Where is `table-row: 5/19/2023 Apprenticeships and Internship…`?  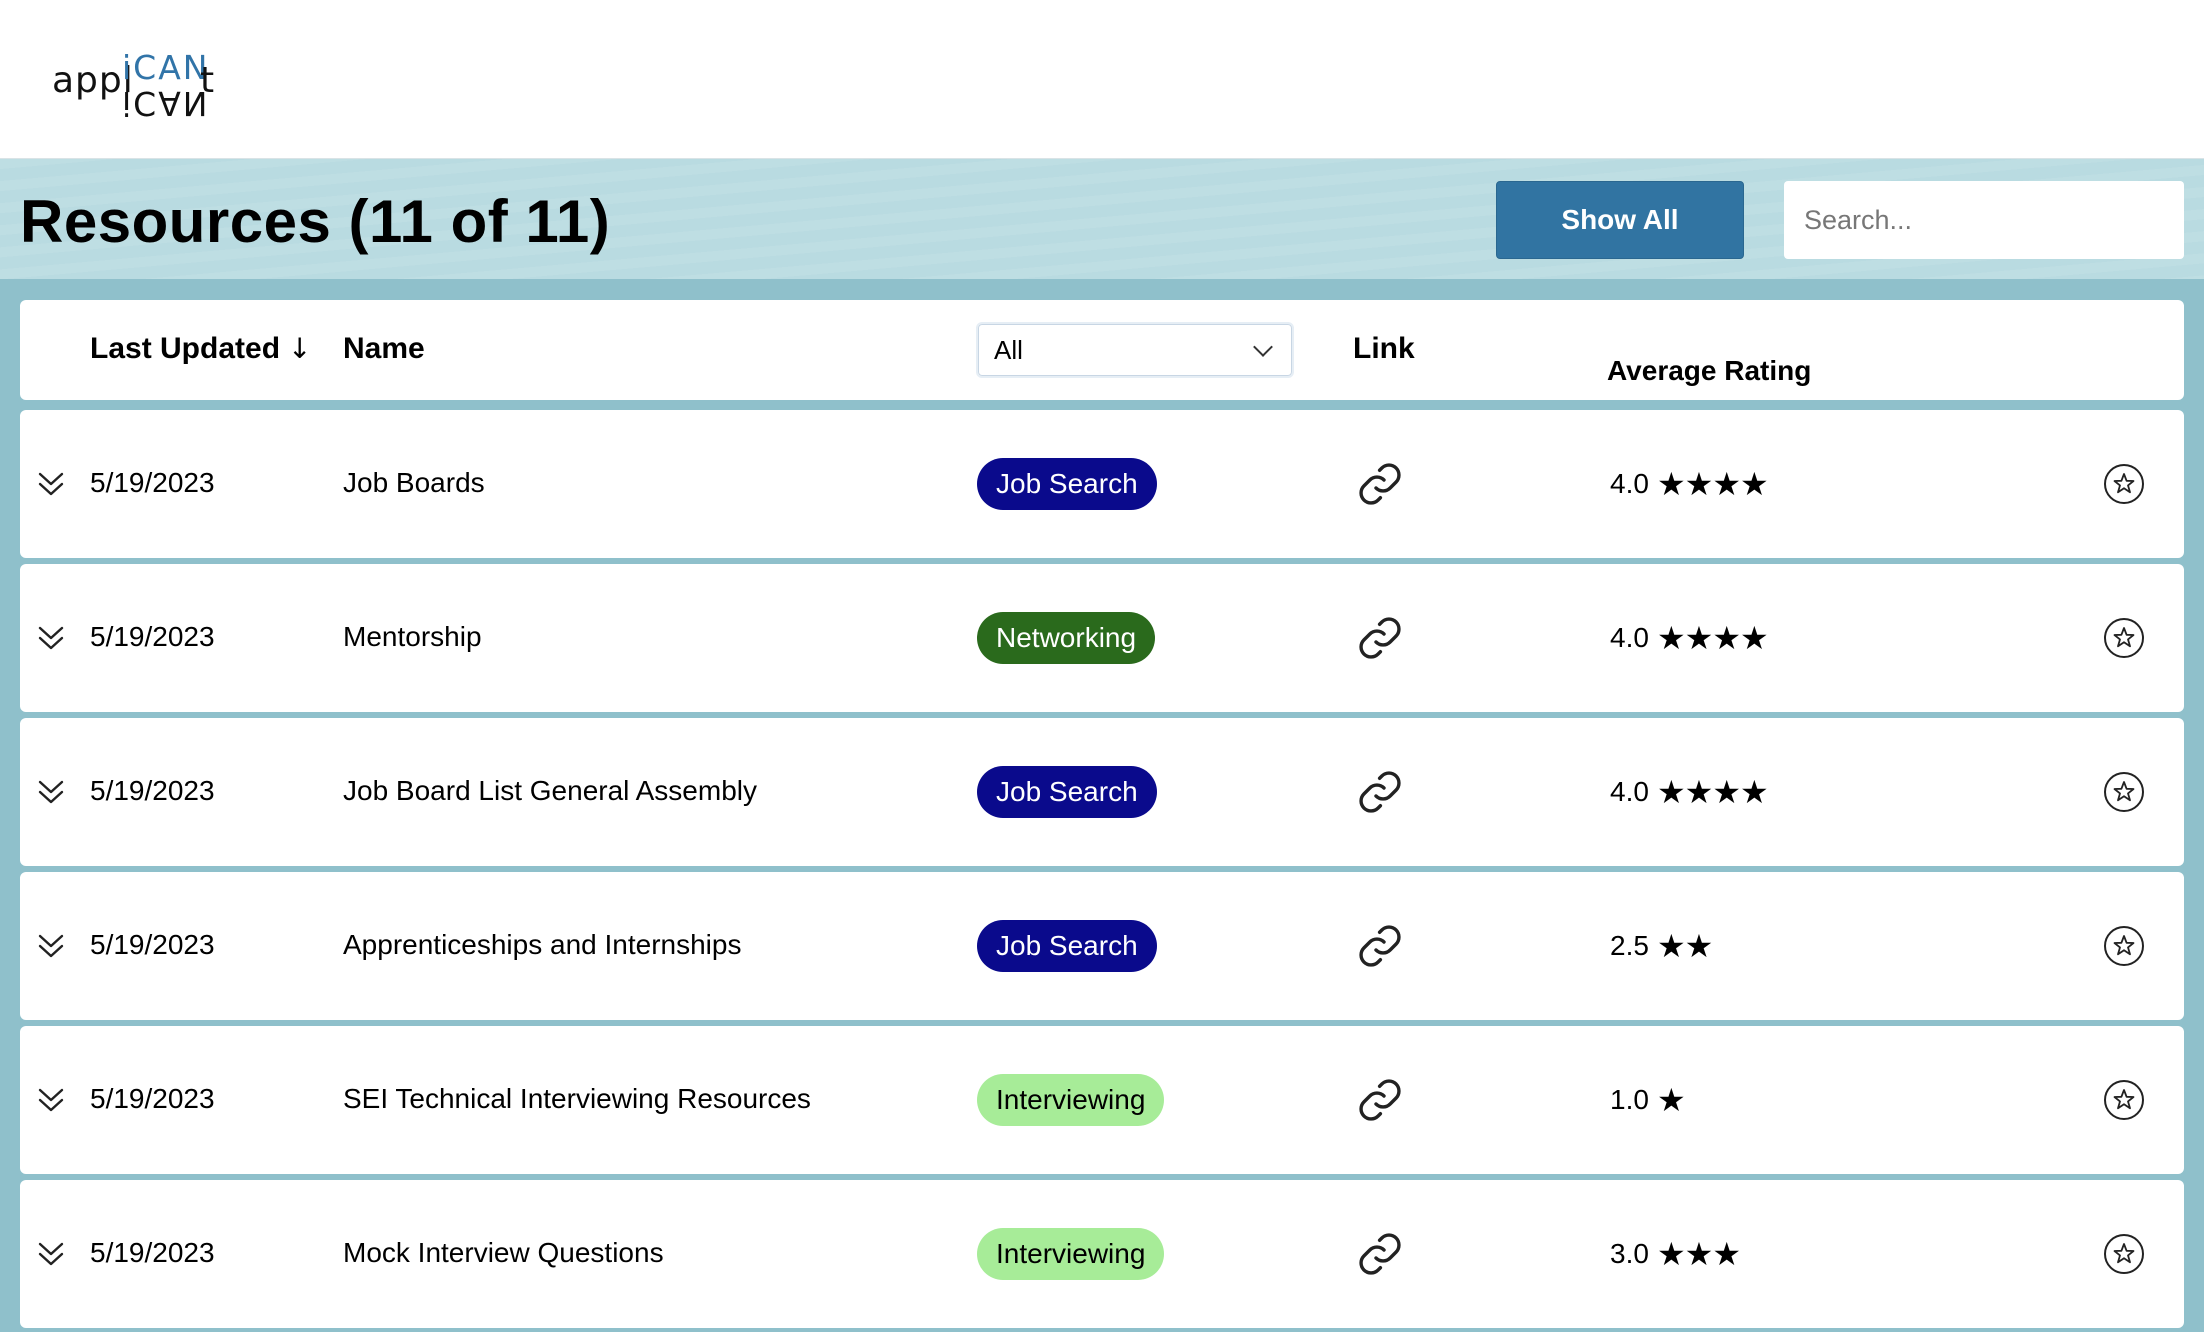 table-row: 5/19/2023 Apprenticeships and Internship… is located at coordinates (1102, 946).